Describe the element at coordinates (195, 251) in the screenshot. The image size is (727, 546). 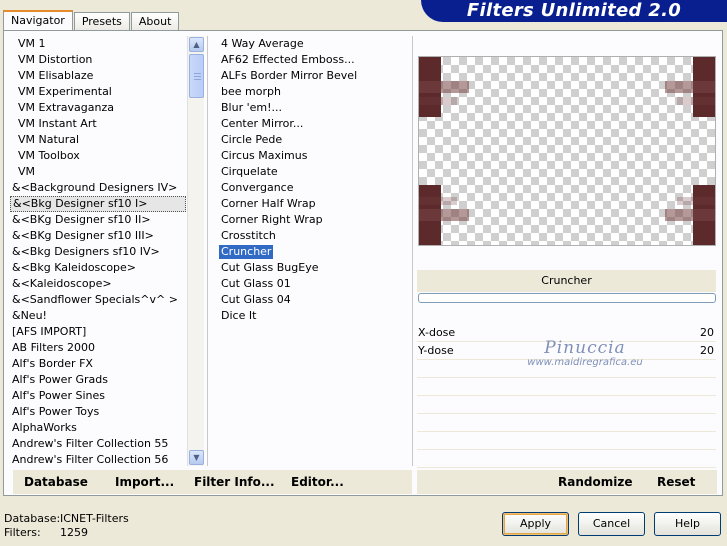
I see `category-scrollbar: ▲ ▼` at that location.